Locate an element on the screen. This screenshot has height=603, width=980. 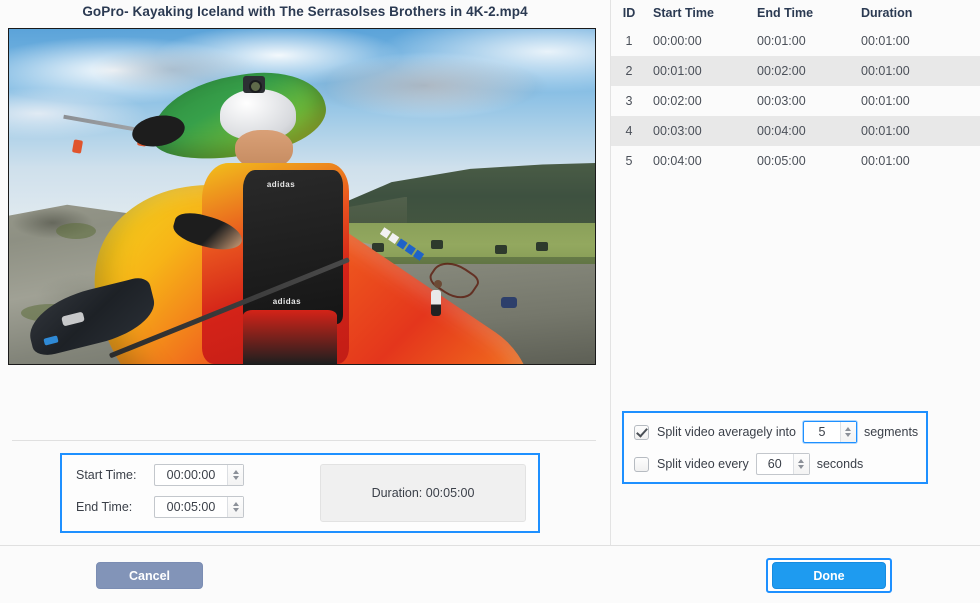
segments-unit-label: segments is located at coordinates (891, 432).